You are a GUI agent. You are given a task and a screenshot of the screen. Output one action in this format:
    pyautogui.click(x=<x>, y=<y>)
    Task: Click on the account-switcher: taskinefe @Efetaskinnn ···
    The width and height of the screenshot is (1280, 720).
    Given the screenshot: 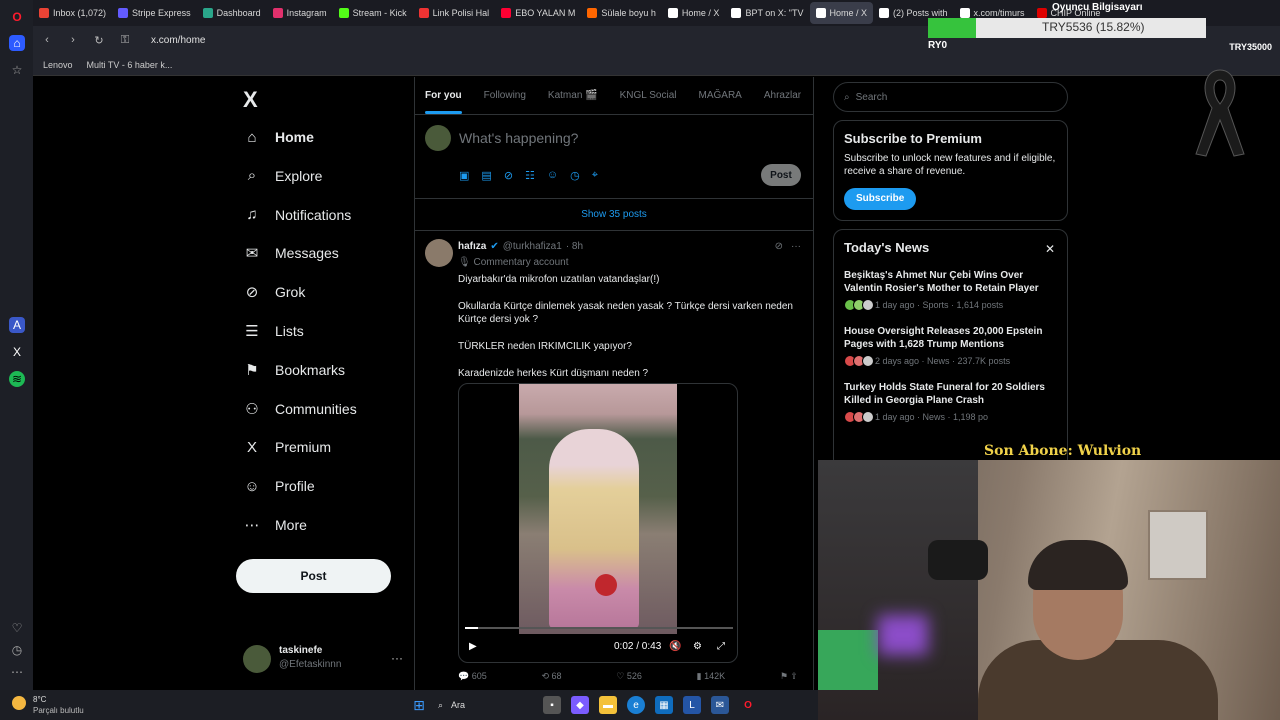 What is the action you would take?
    pyautogui.click(x=323, y=659)
    